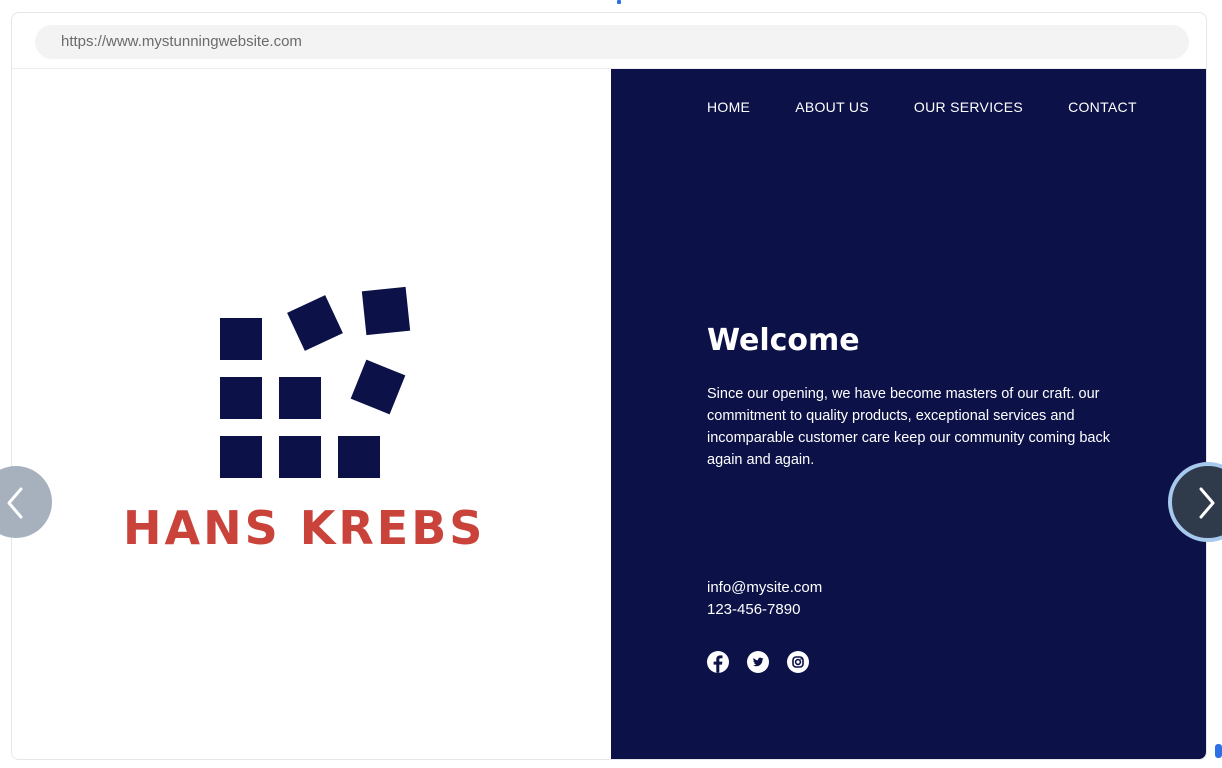 The image size is (1222, 768). Describe the element at coordinates (1102, 107) in the screenshot. I see `nav-contact: CONTACT` at that location.